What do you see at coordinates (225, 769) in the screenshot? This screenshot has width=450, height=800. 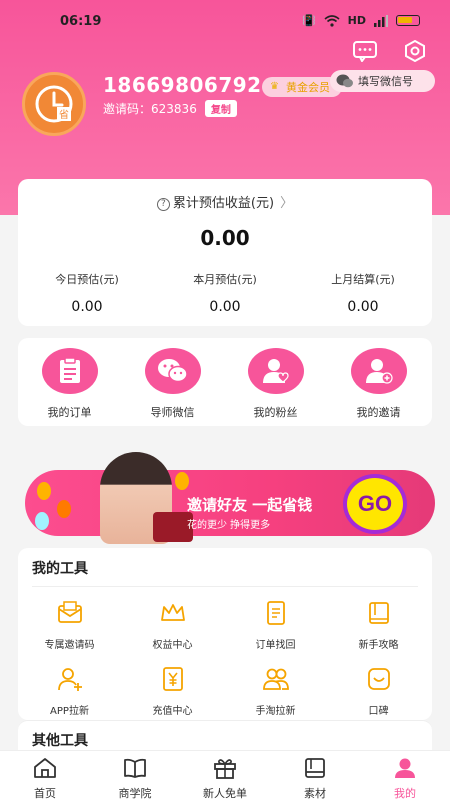 I see `gift-icon` at bounding box center [225, 769].